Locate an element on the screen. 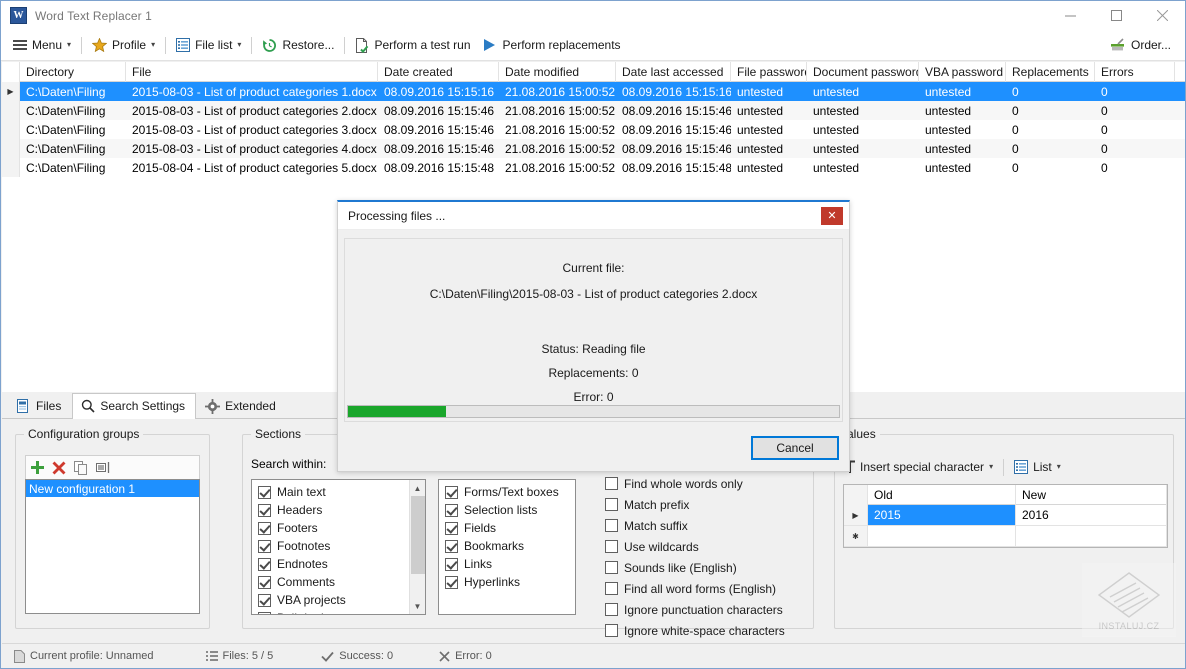 Image resolution: width=1186 pixels, height=669 pixels. delete-icon is located at coordinates (59, 468).